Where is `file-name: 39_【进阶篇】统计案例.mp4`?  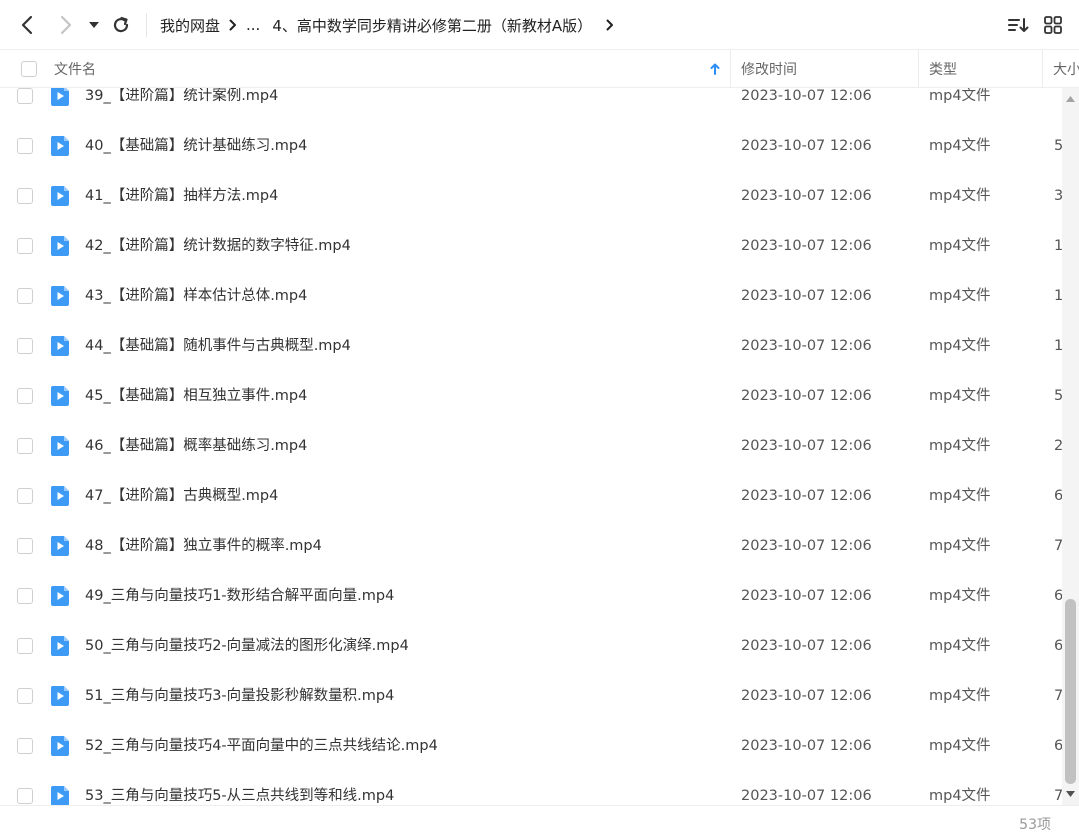
file-name: 39_【进阶篇】统计案例.mp4 is located at coordinates (181, 104).